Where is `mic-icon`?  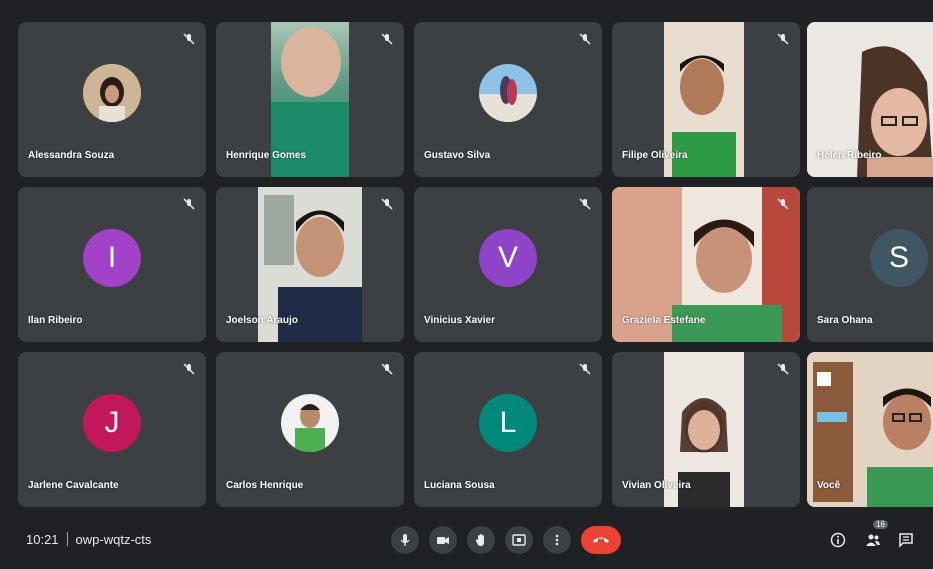
mic-icon is located at coordinates (405, 540).